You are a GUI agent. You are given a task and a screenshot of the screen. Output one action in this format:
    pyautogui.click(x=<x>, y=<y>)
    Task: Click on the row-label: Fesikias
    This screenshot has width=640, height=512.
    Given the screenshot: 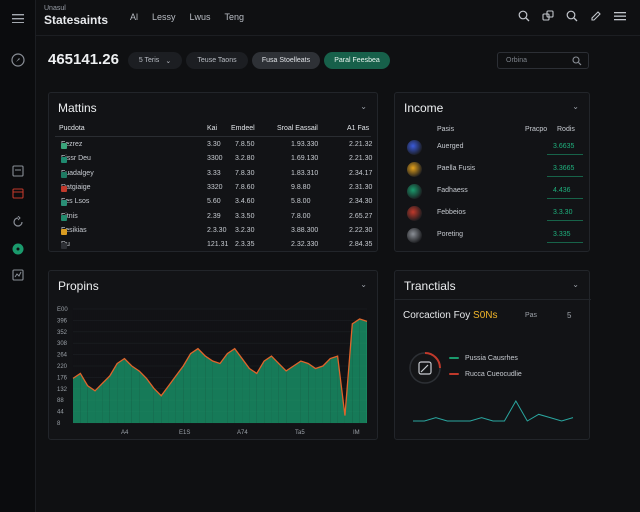 What is the action you would take?
    pyautogui.click(x=74, y=231)
    